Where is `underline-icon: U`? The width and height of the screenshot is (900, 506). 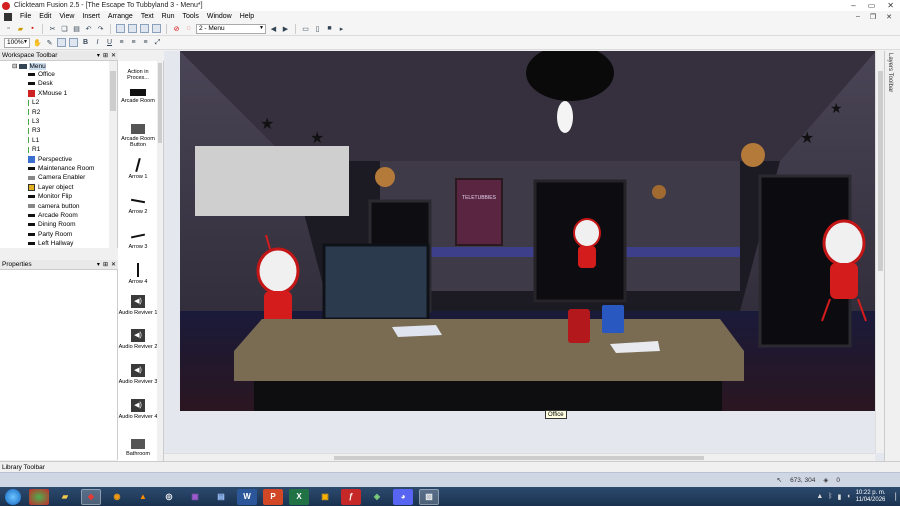 underline-icon: U is located at coordinates (109, 42).